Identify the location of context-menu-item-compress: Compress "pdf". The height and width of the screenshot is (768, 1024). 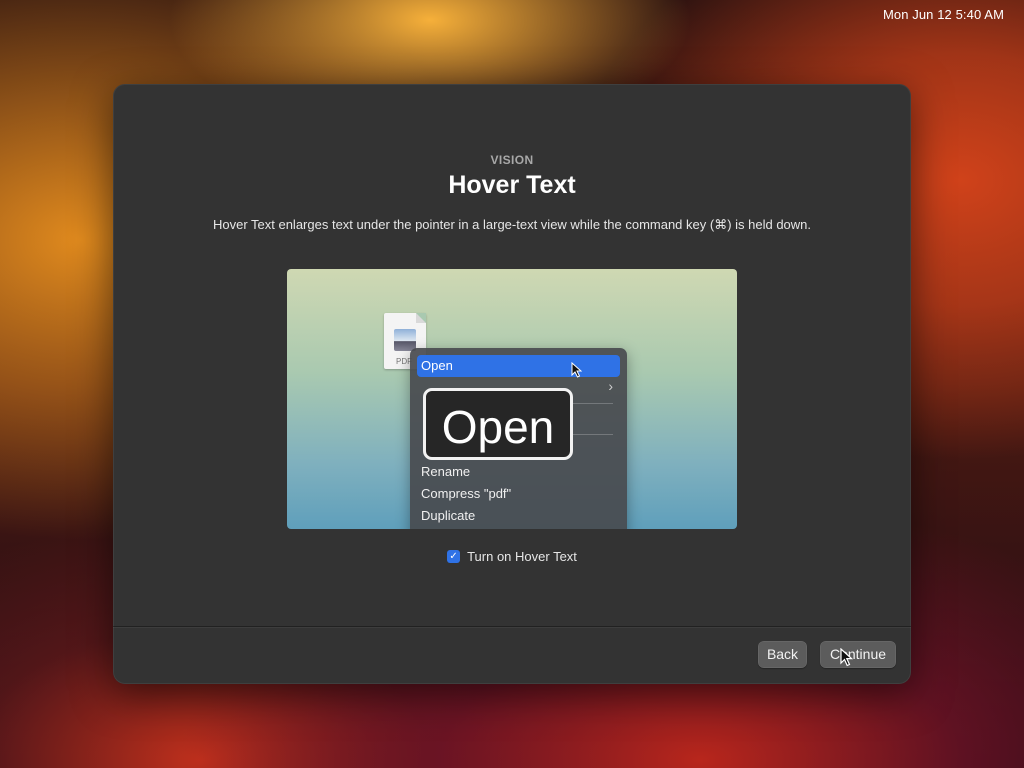
(466, 493).